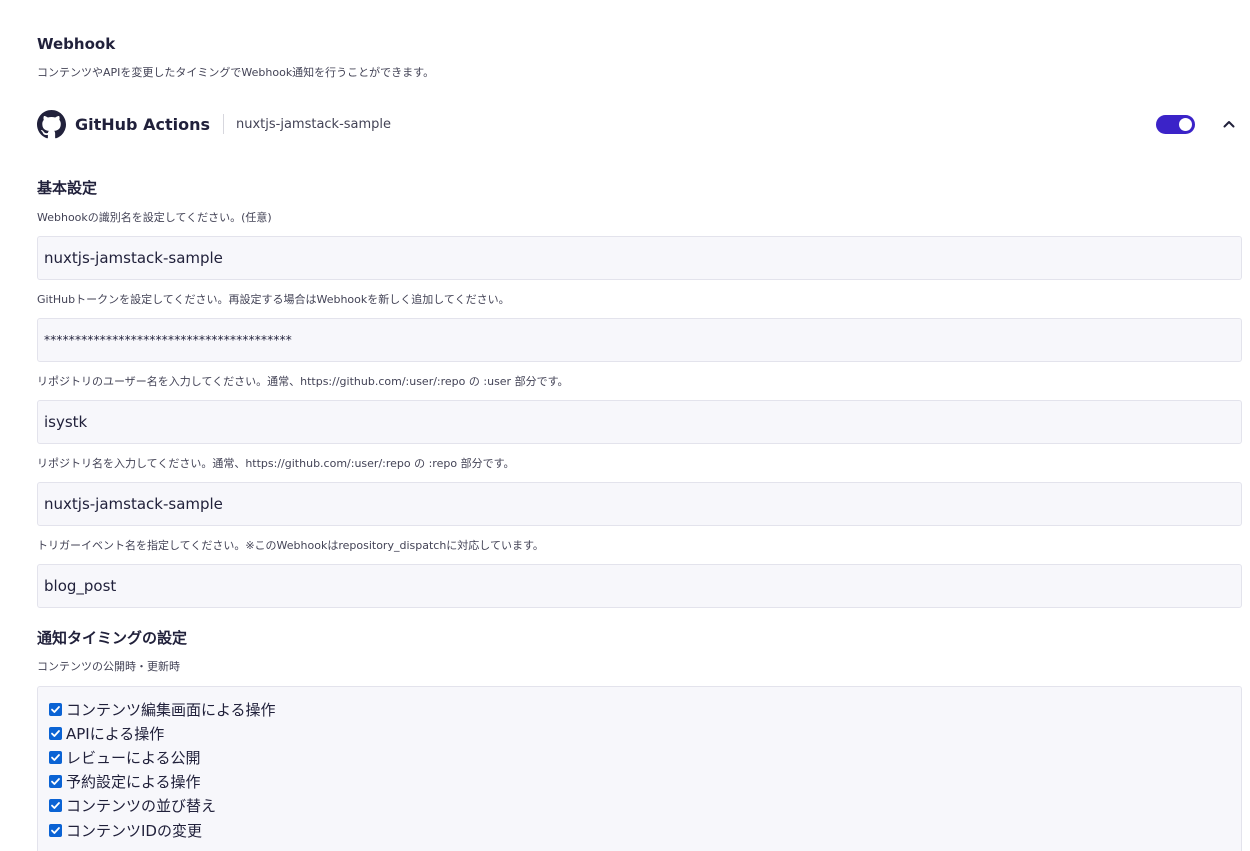 This screenshot has height=851, width=1250. What do you see at coordinates (133, 757) in the screenshot?
I see `option-label: レビューによる公開` at bounding box center [133, 757].